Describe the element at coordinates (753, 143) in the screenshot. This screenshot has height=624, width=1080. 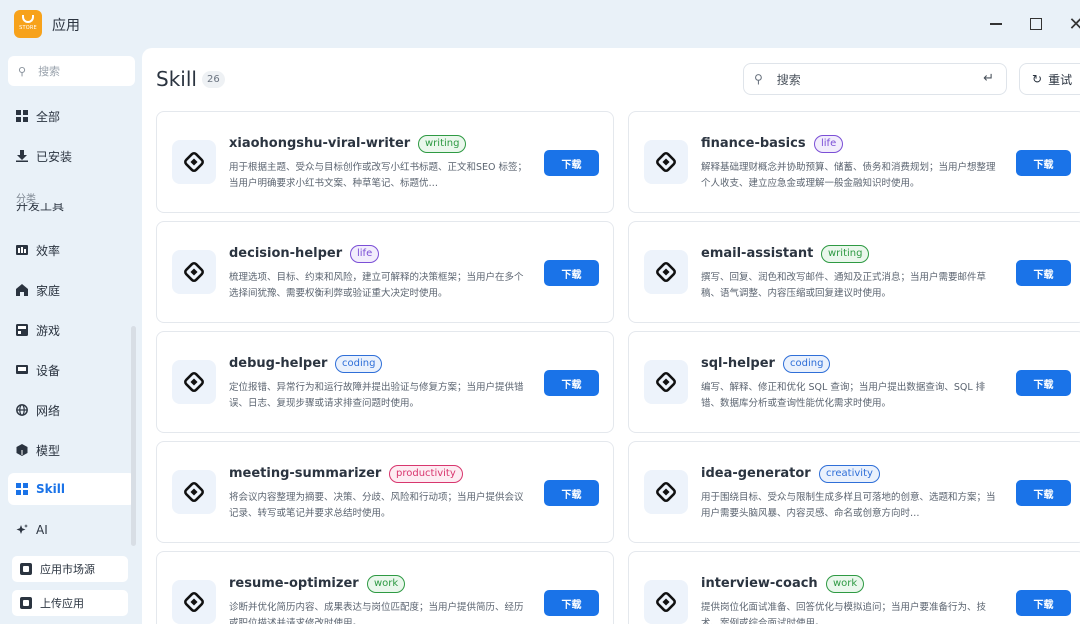
I see `skill-name: finance-basics` at that location.